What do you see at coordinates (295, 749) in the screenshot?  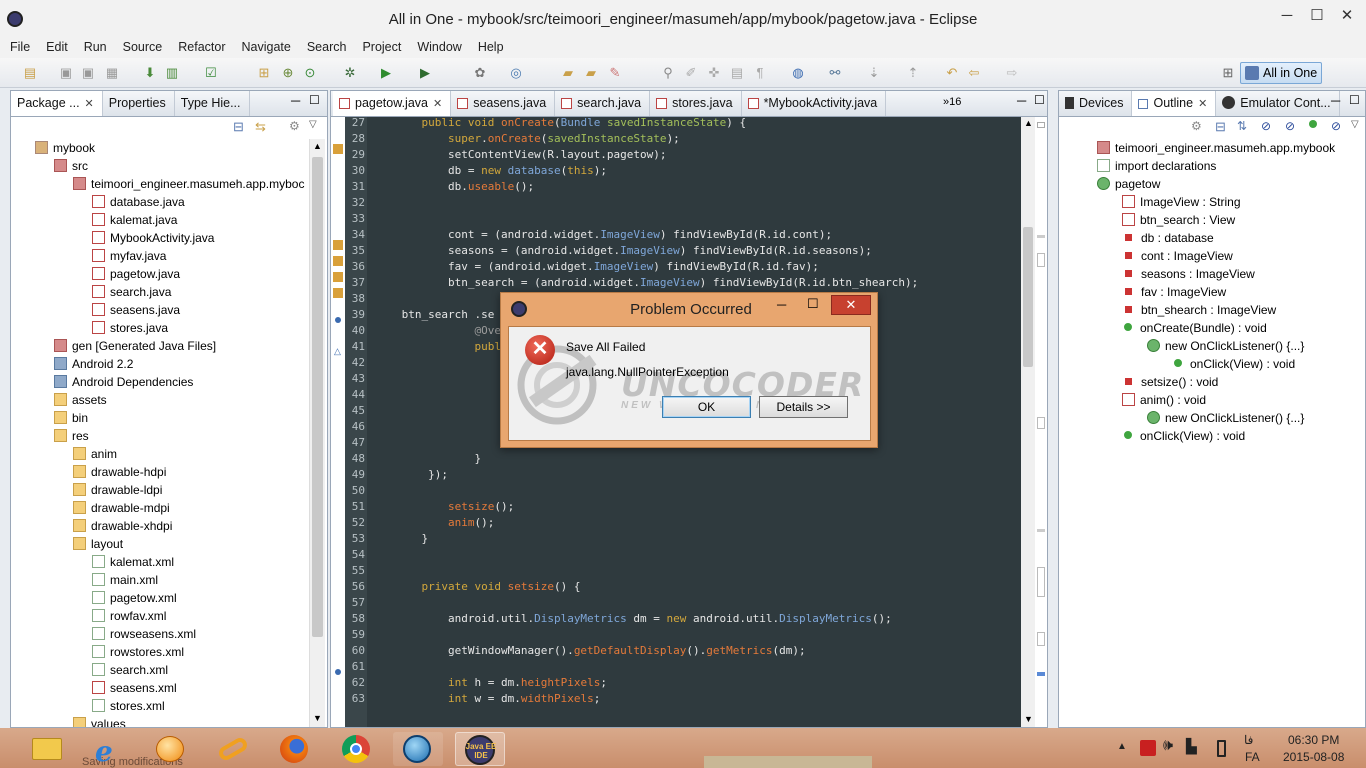 I see `firefox-icon` at bounding box center [295, 749].